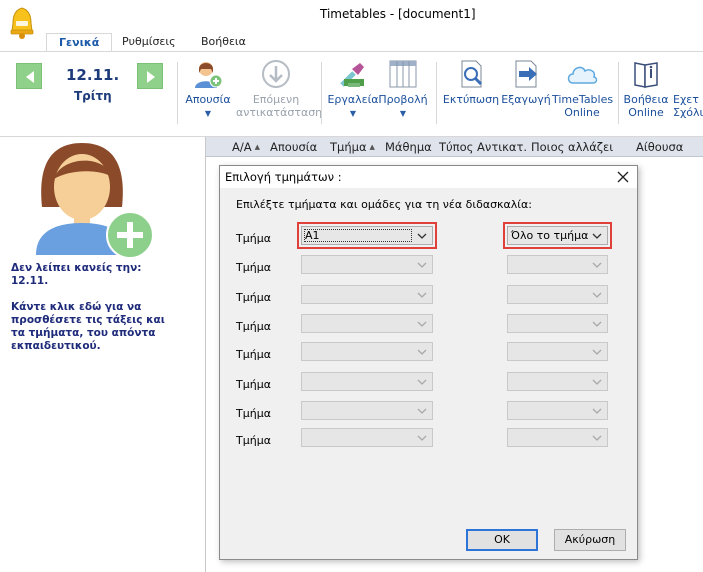  I want to click on column-header-absence: Απουσία, so click(293, 147).